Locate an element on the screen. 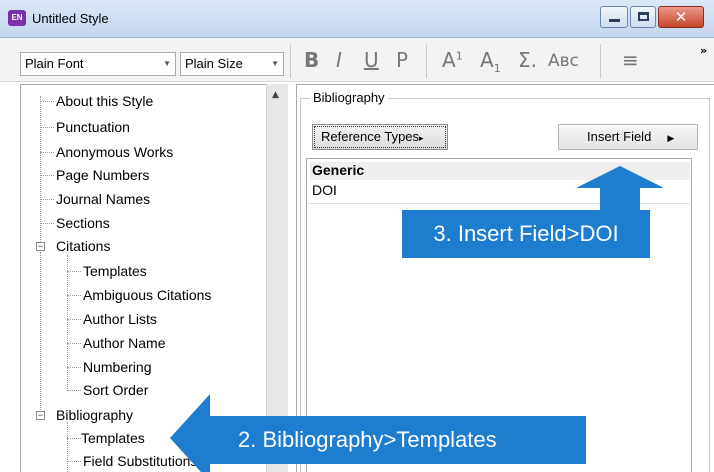  reference-types-label: Reference Types is located at coordinates (370, 136).